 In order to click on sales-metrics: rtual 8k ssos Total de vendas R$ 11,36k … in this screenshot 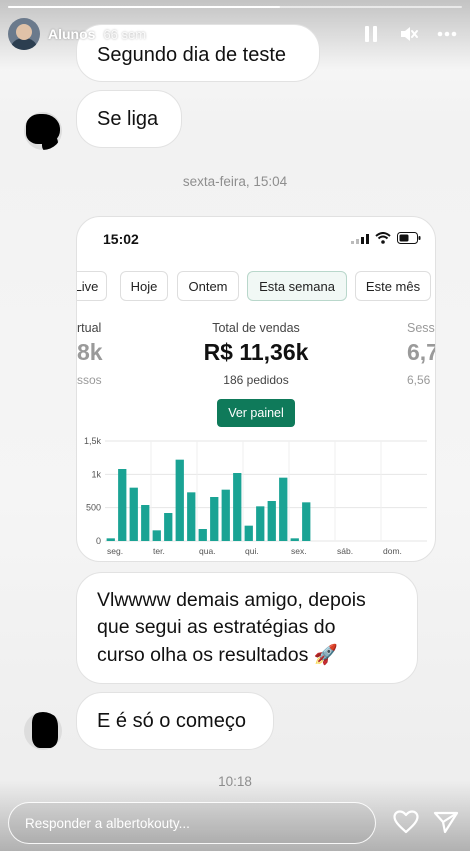, I will do `click(256, 362)`.